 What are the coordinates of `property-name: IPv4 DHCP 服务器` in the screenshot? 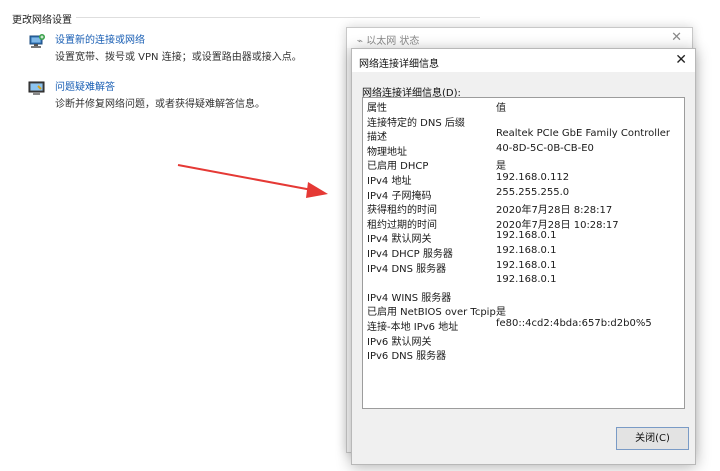 It's located at (410, 254).